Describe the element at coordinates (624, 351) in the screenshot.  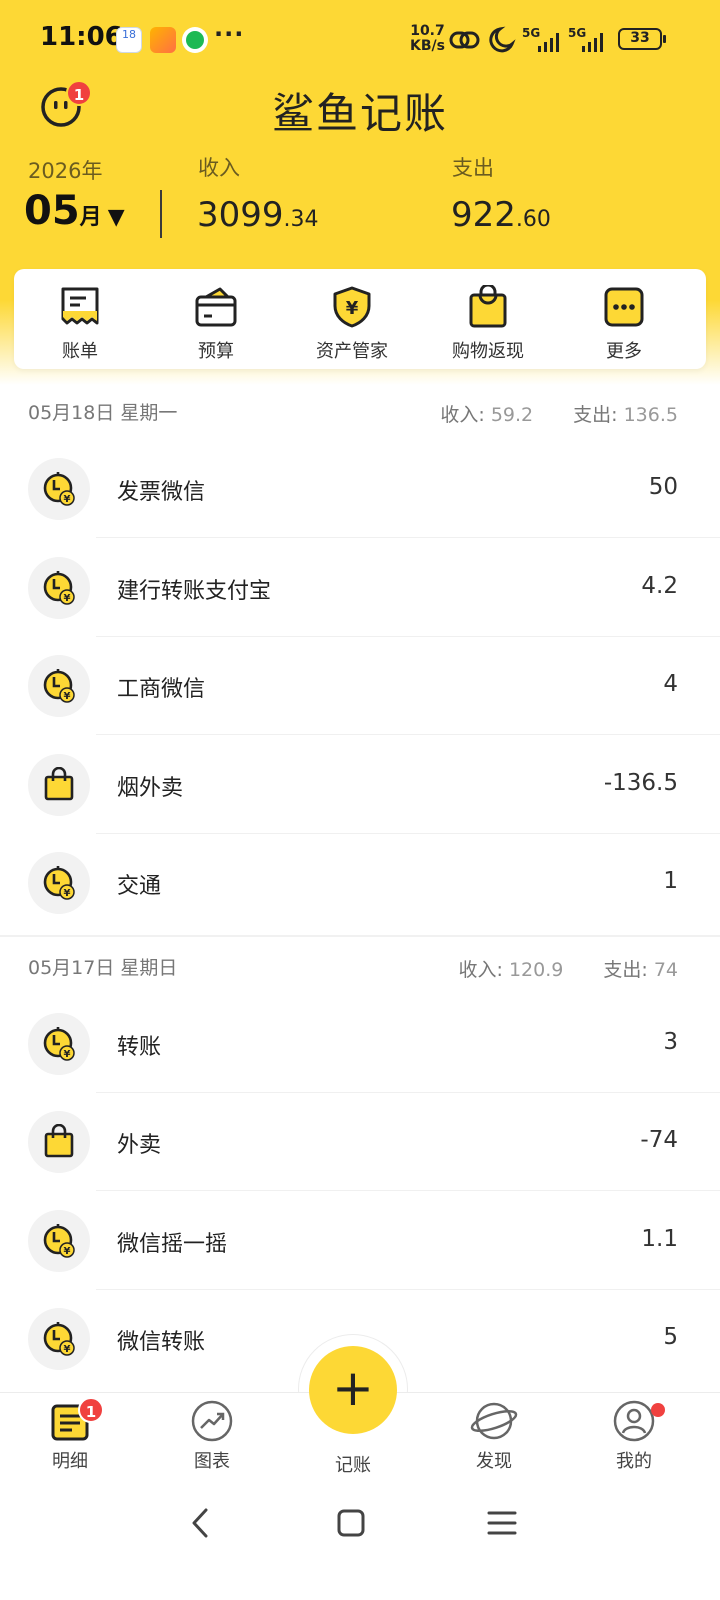
I see `menu-label-more: 更多` at that location.